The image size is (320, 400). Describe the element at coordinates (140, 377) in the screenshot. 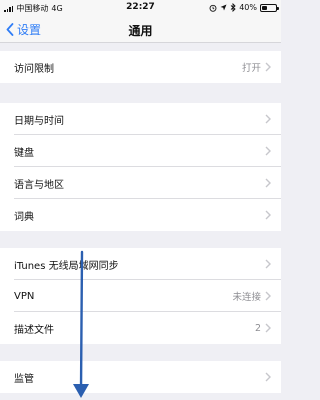

I see `supervision-row: 监管` at that location.